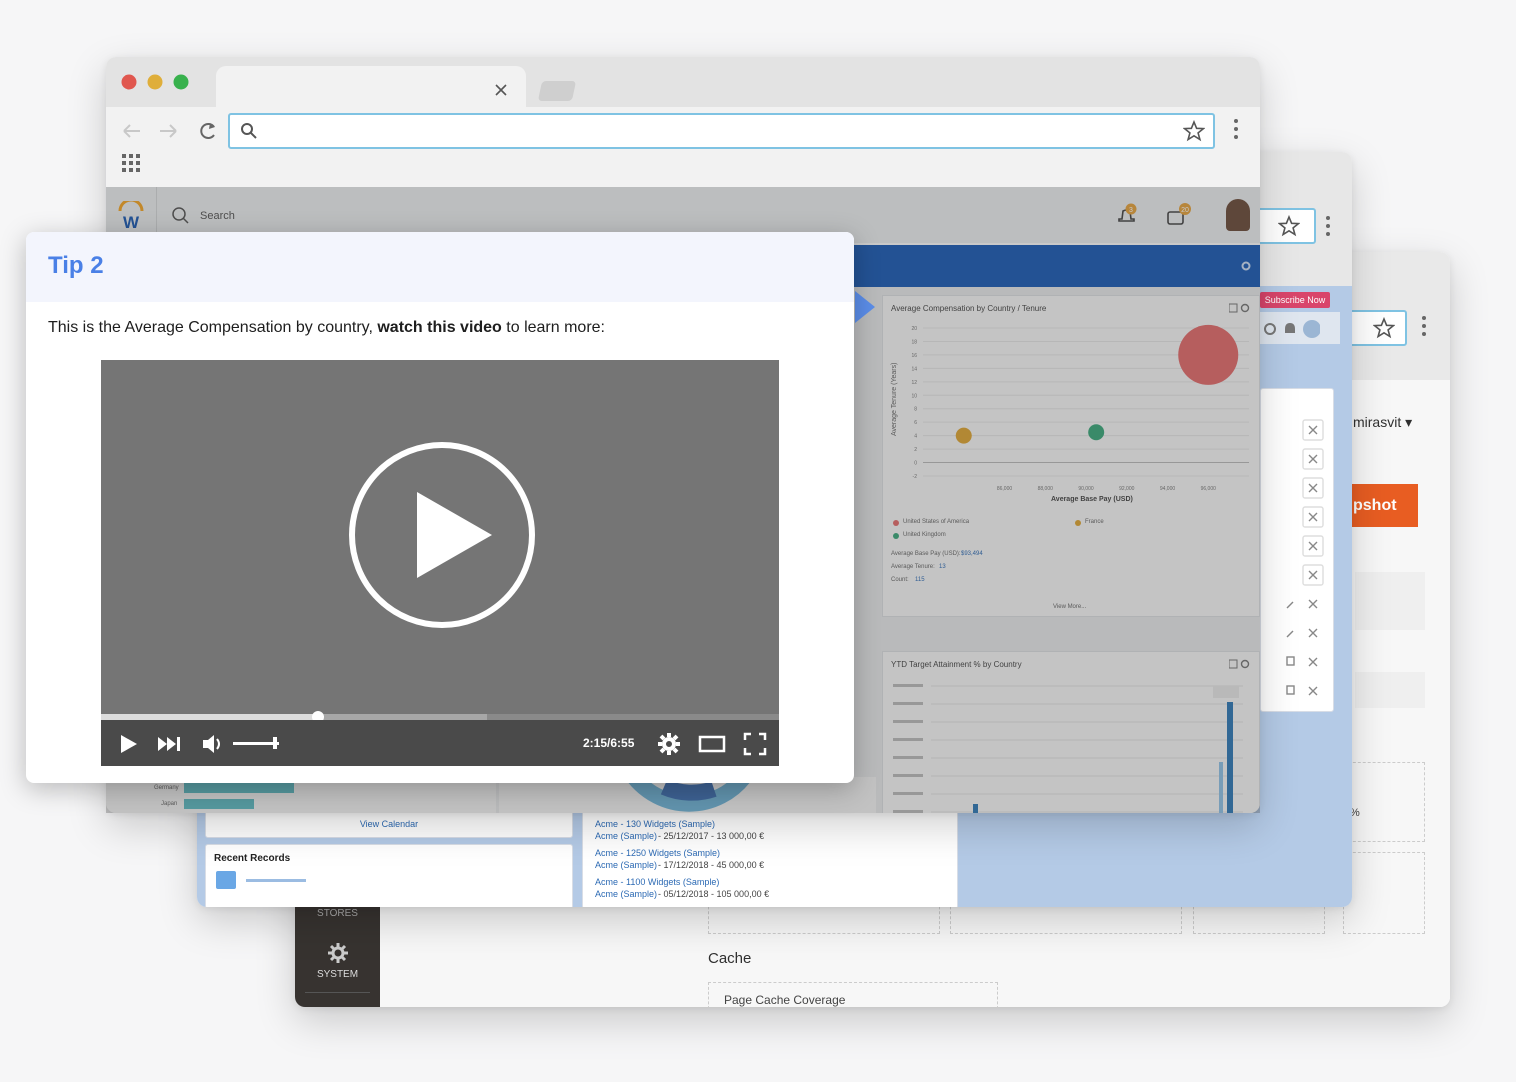 The height and width of the screenshot is (1082, 1516). Describe the element at coordinates (170, 744) in the screenshot. I see `skip-next-icon` at that location.